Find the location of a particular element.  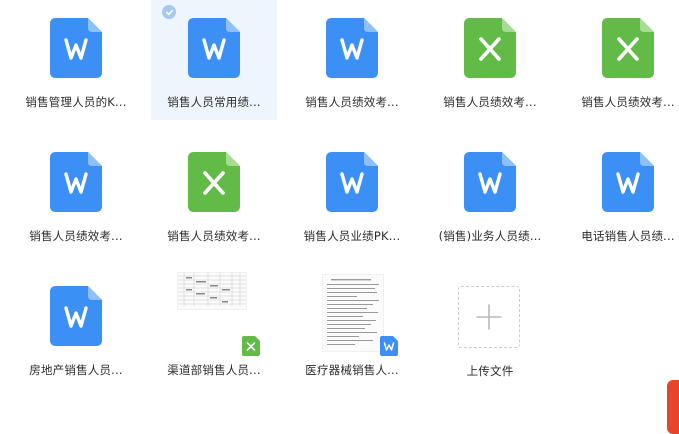

plus-icon is located at coordinates (489, 317).